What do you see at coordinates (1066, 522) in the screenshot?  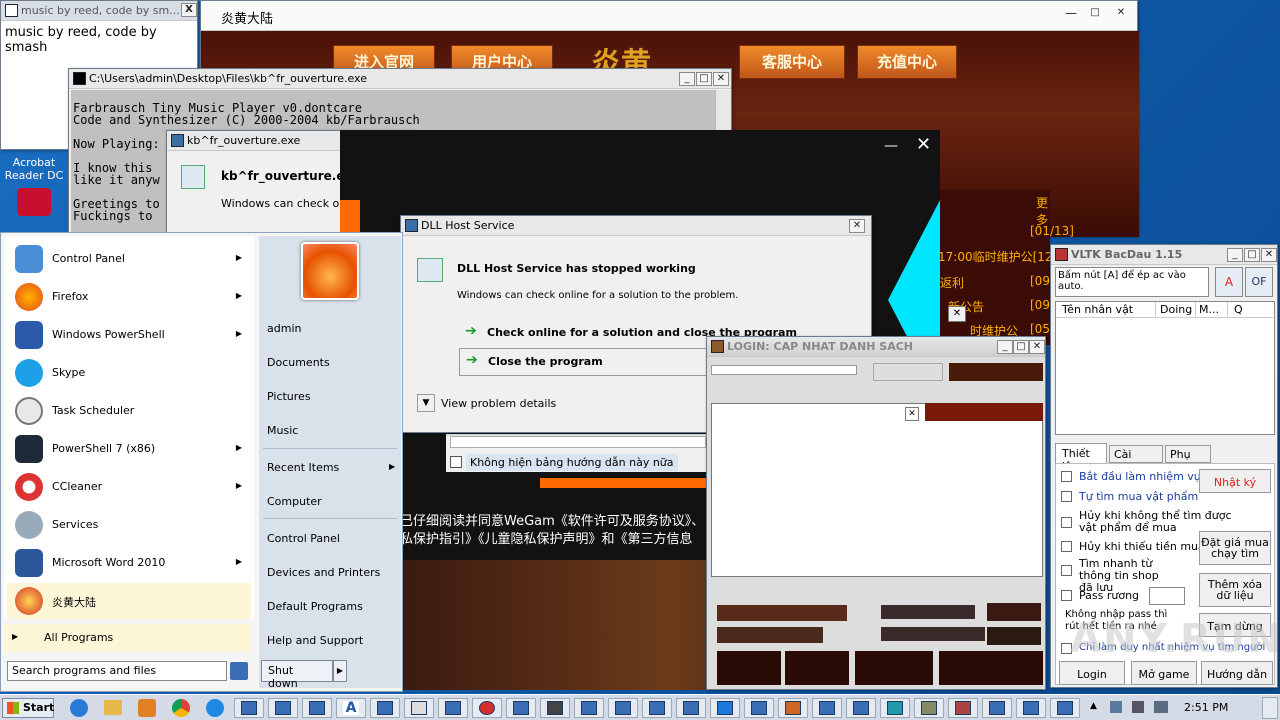 I see `checkbox-cancel-not-found` at bounding box center [1066, 522].